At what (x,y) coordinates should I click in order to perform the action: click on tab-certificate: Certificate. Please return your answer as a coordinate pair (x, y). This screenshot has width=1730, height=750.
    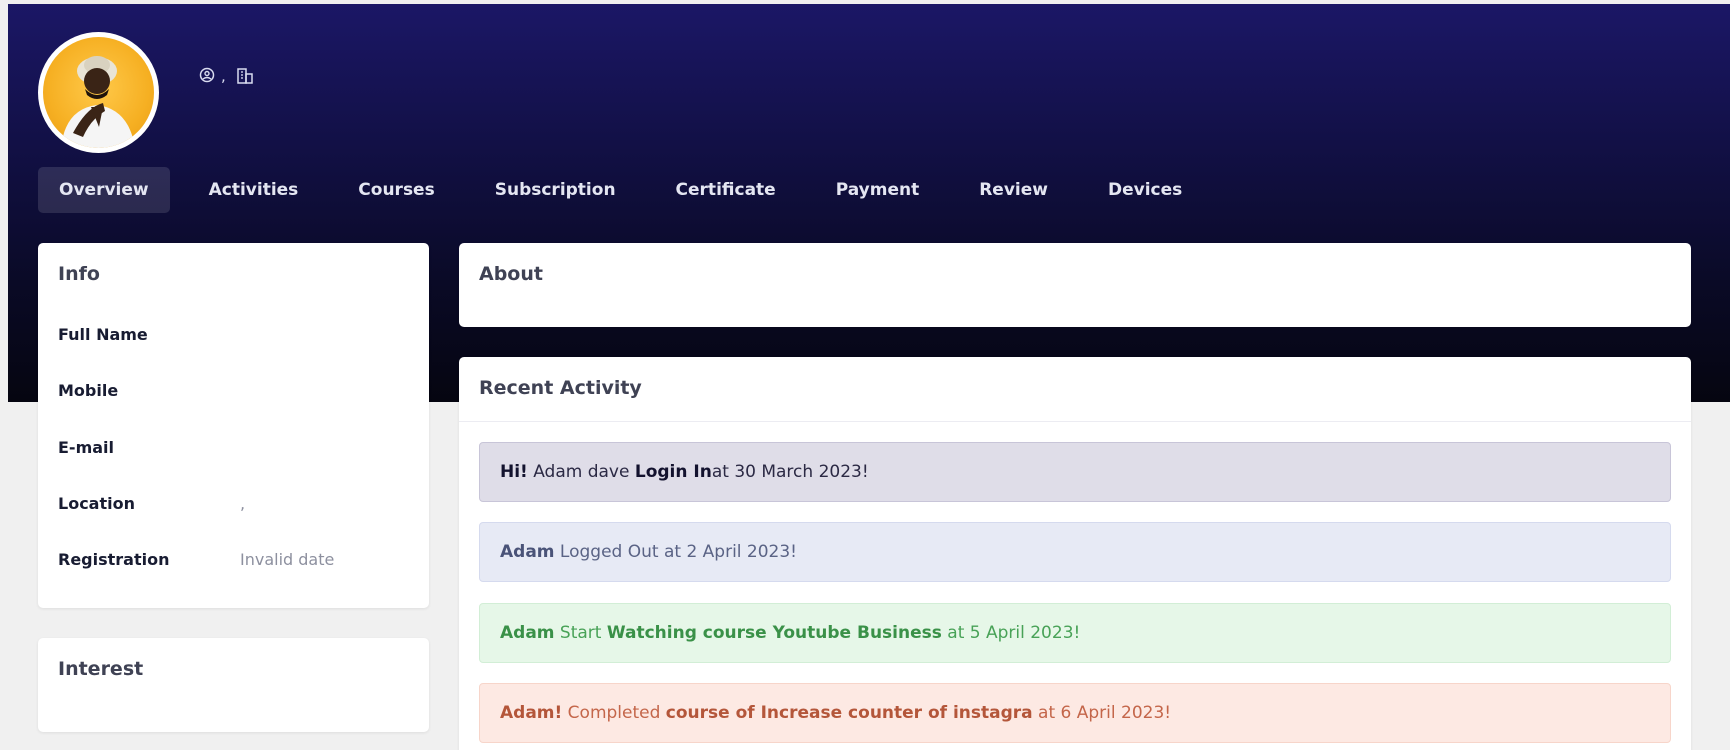
    Looking at the image, I should click on (726, 190).